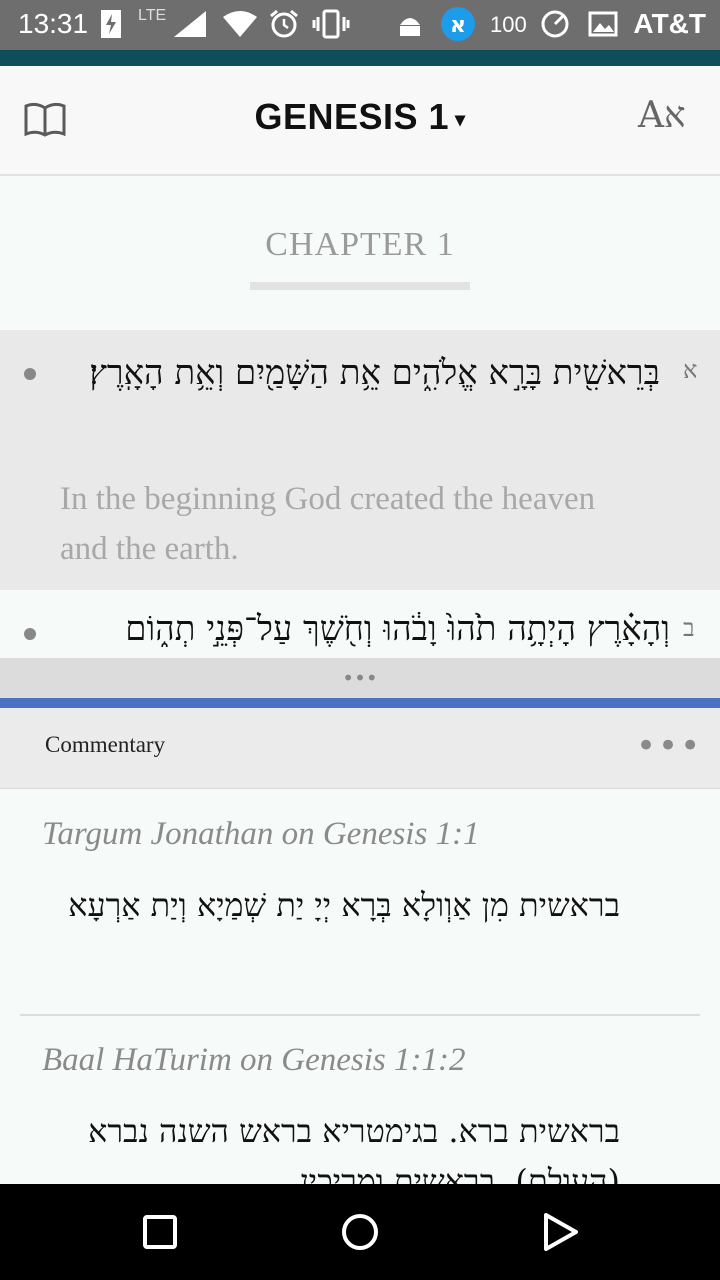 The image size is (720, 1280). What do you see at coordinates (360, 25) in the screenshot?
I see `status-bar: 13:31 LTE א 100 AT&T` at bounding box center [360, 25].